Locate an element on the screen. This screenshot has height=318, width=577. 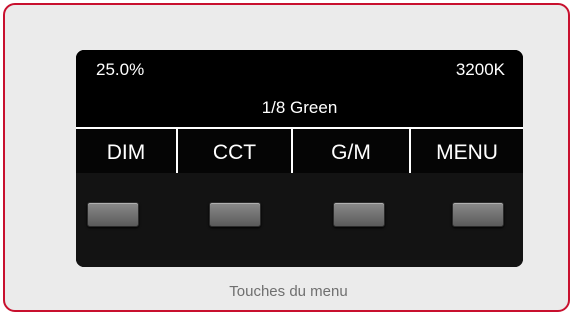
softkey-label-dim: DIM is located at coordinates (126, 152).